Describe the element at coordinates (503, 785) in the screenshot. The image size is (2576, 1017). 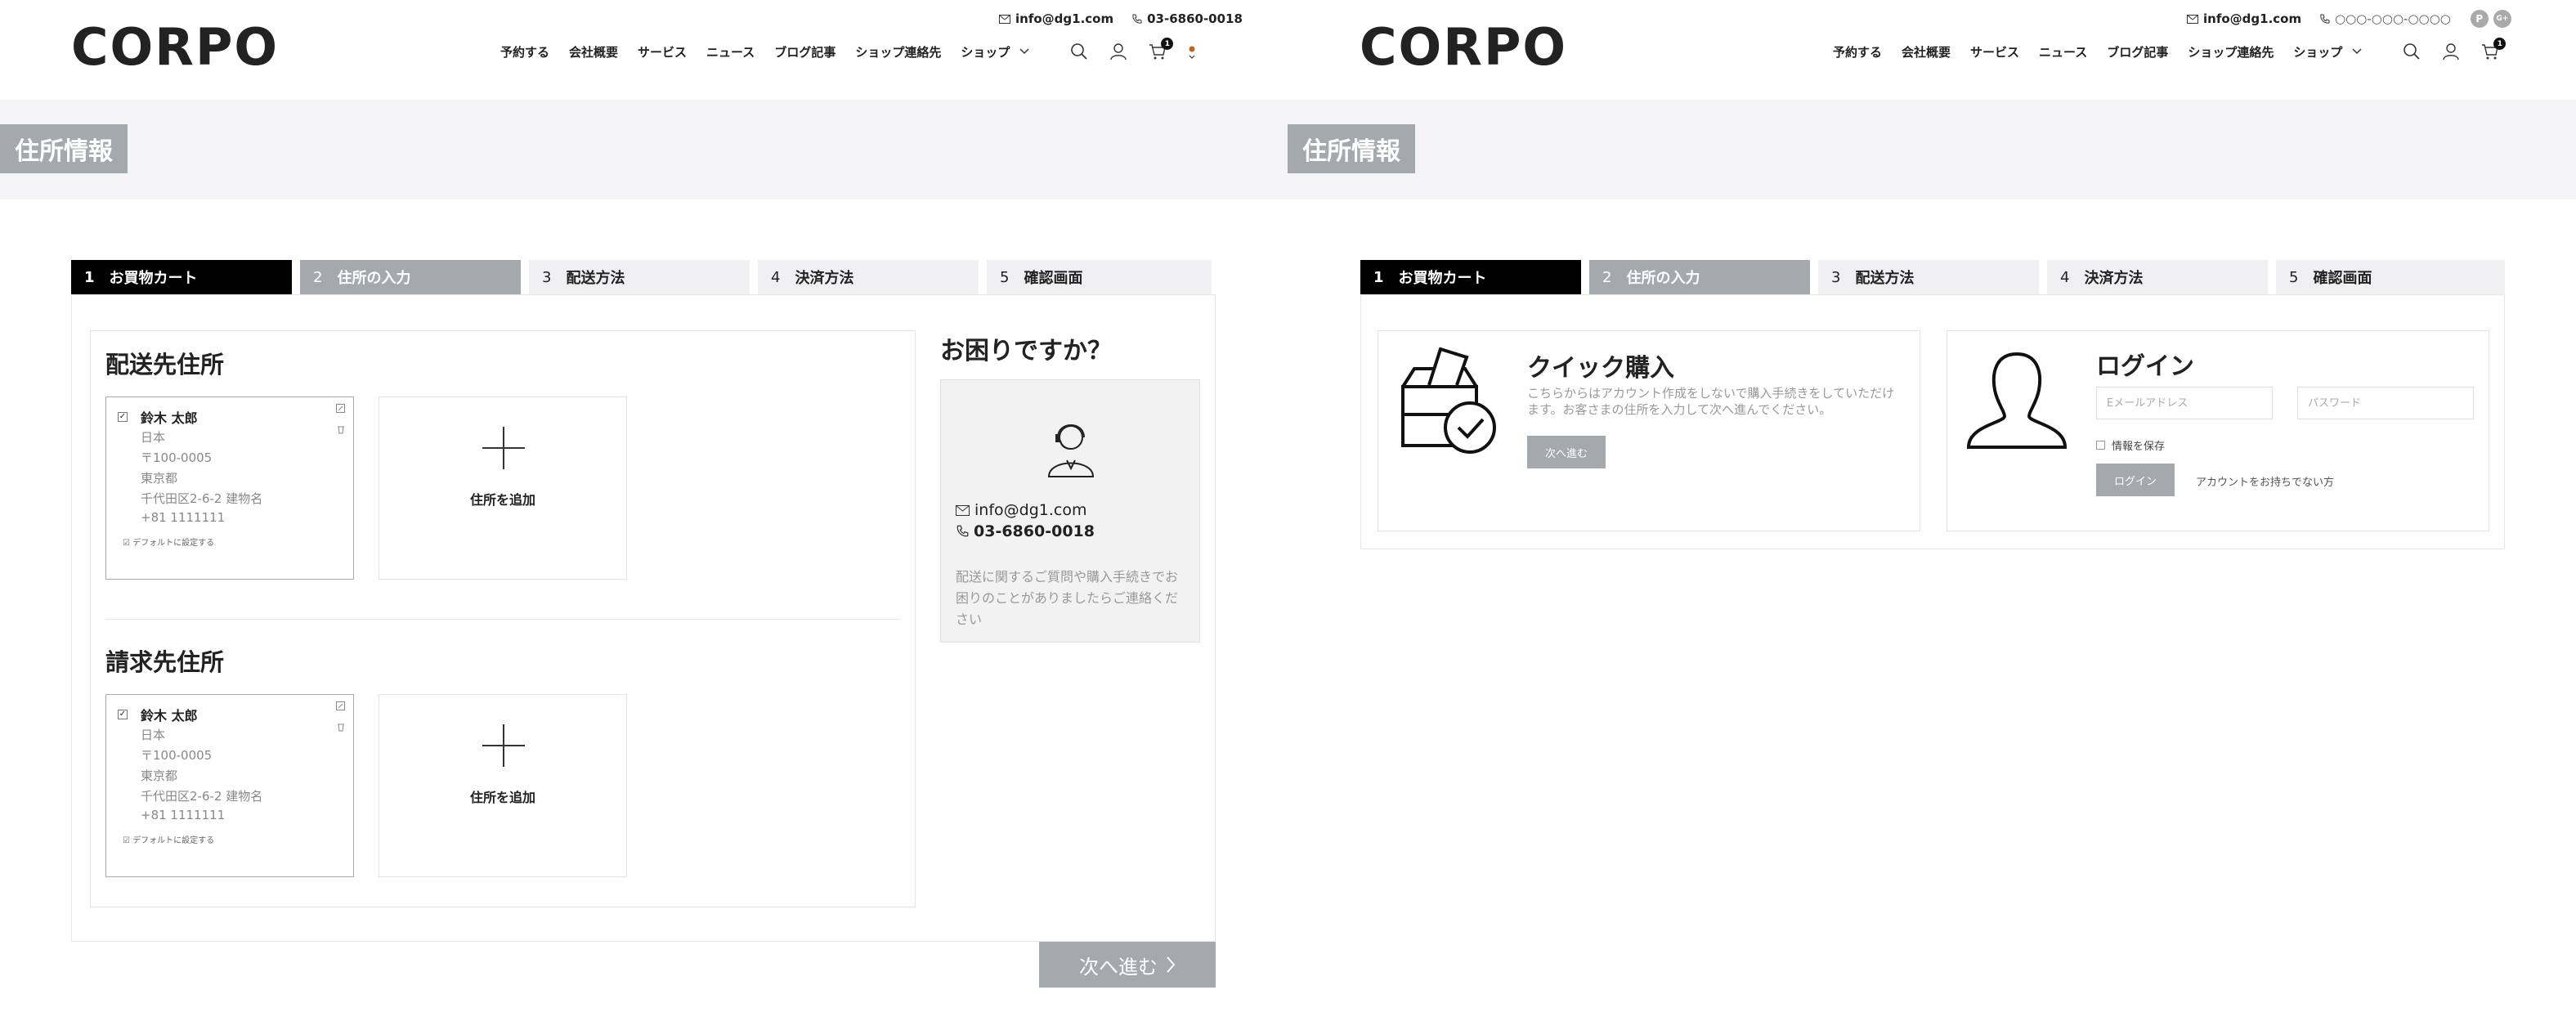
I see `add-billing-address: 住所を追加` at that location.